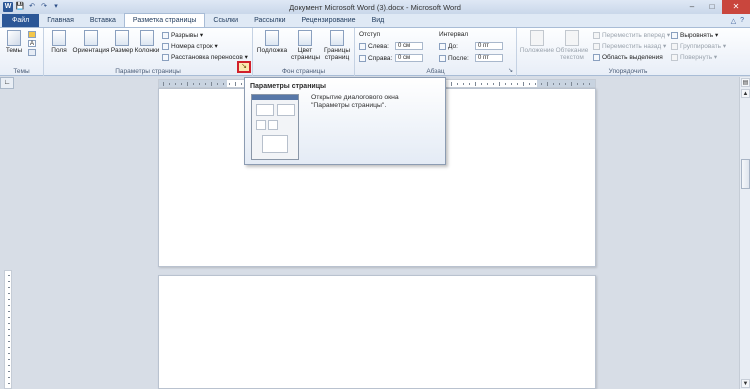  I want to click on tab-view: Вид, so click(378, 20).